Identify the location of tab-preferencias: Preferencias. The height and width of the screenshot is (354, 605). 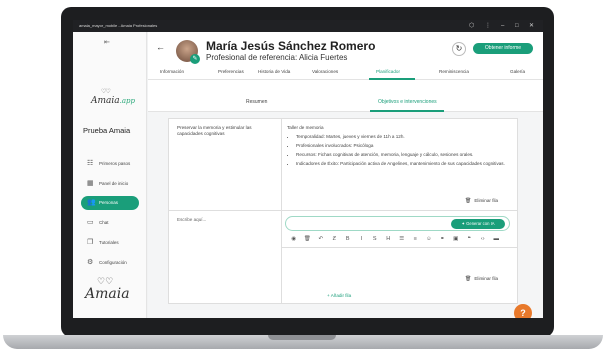
(231, 71).